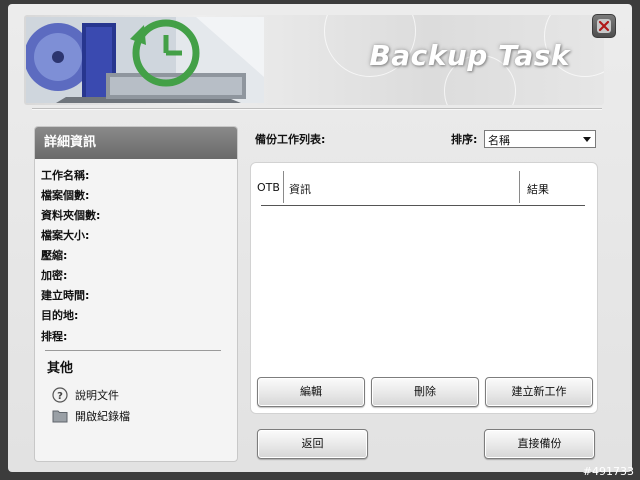 This screenshot has height=480, width=640. I want to click on open-log-label: 開啟紀錄檔, so click(102, 416).